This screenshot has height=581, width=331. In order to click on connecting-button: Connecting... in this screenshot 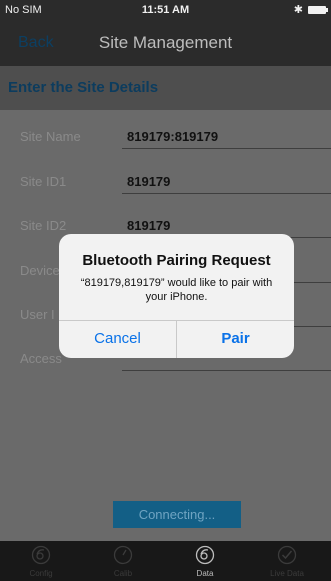, I will do `click(177, 514)`.